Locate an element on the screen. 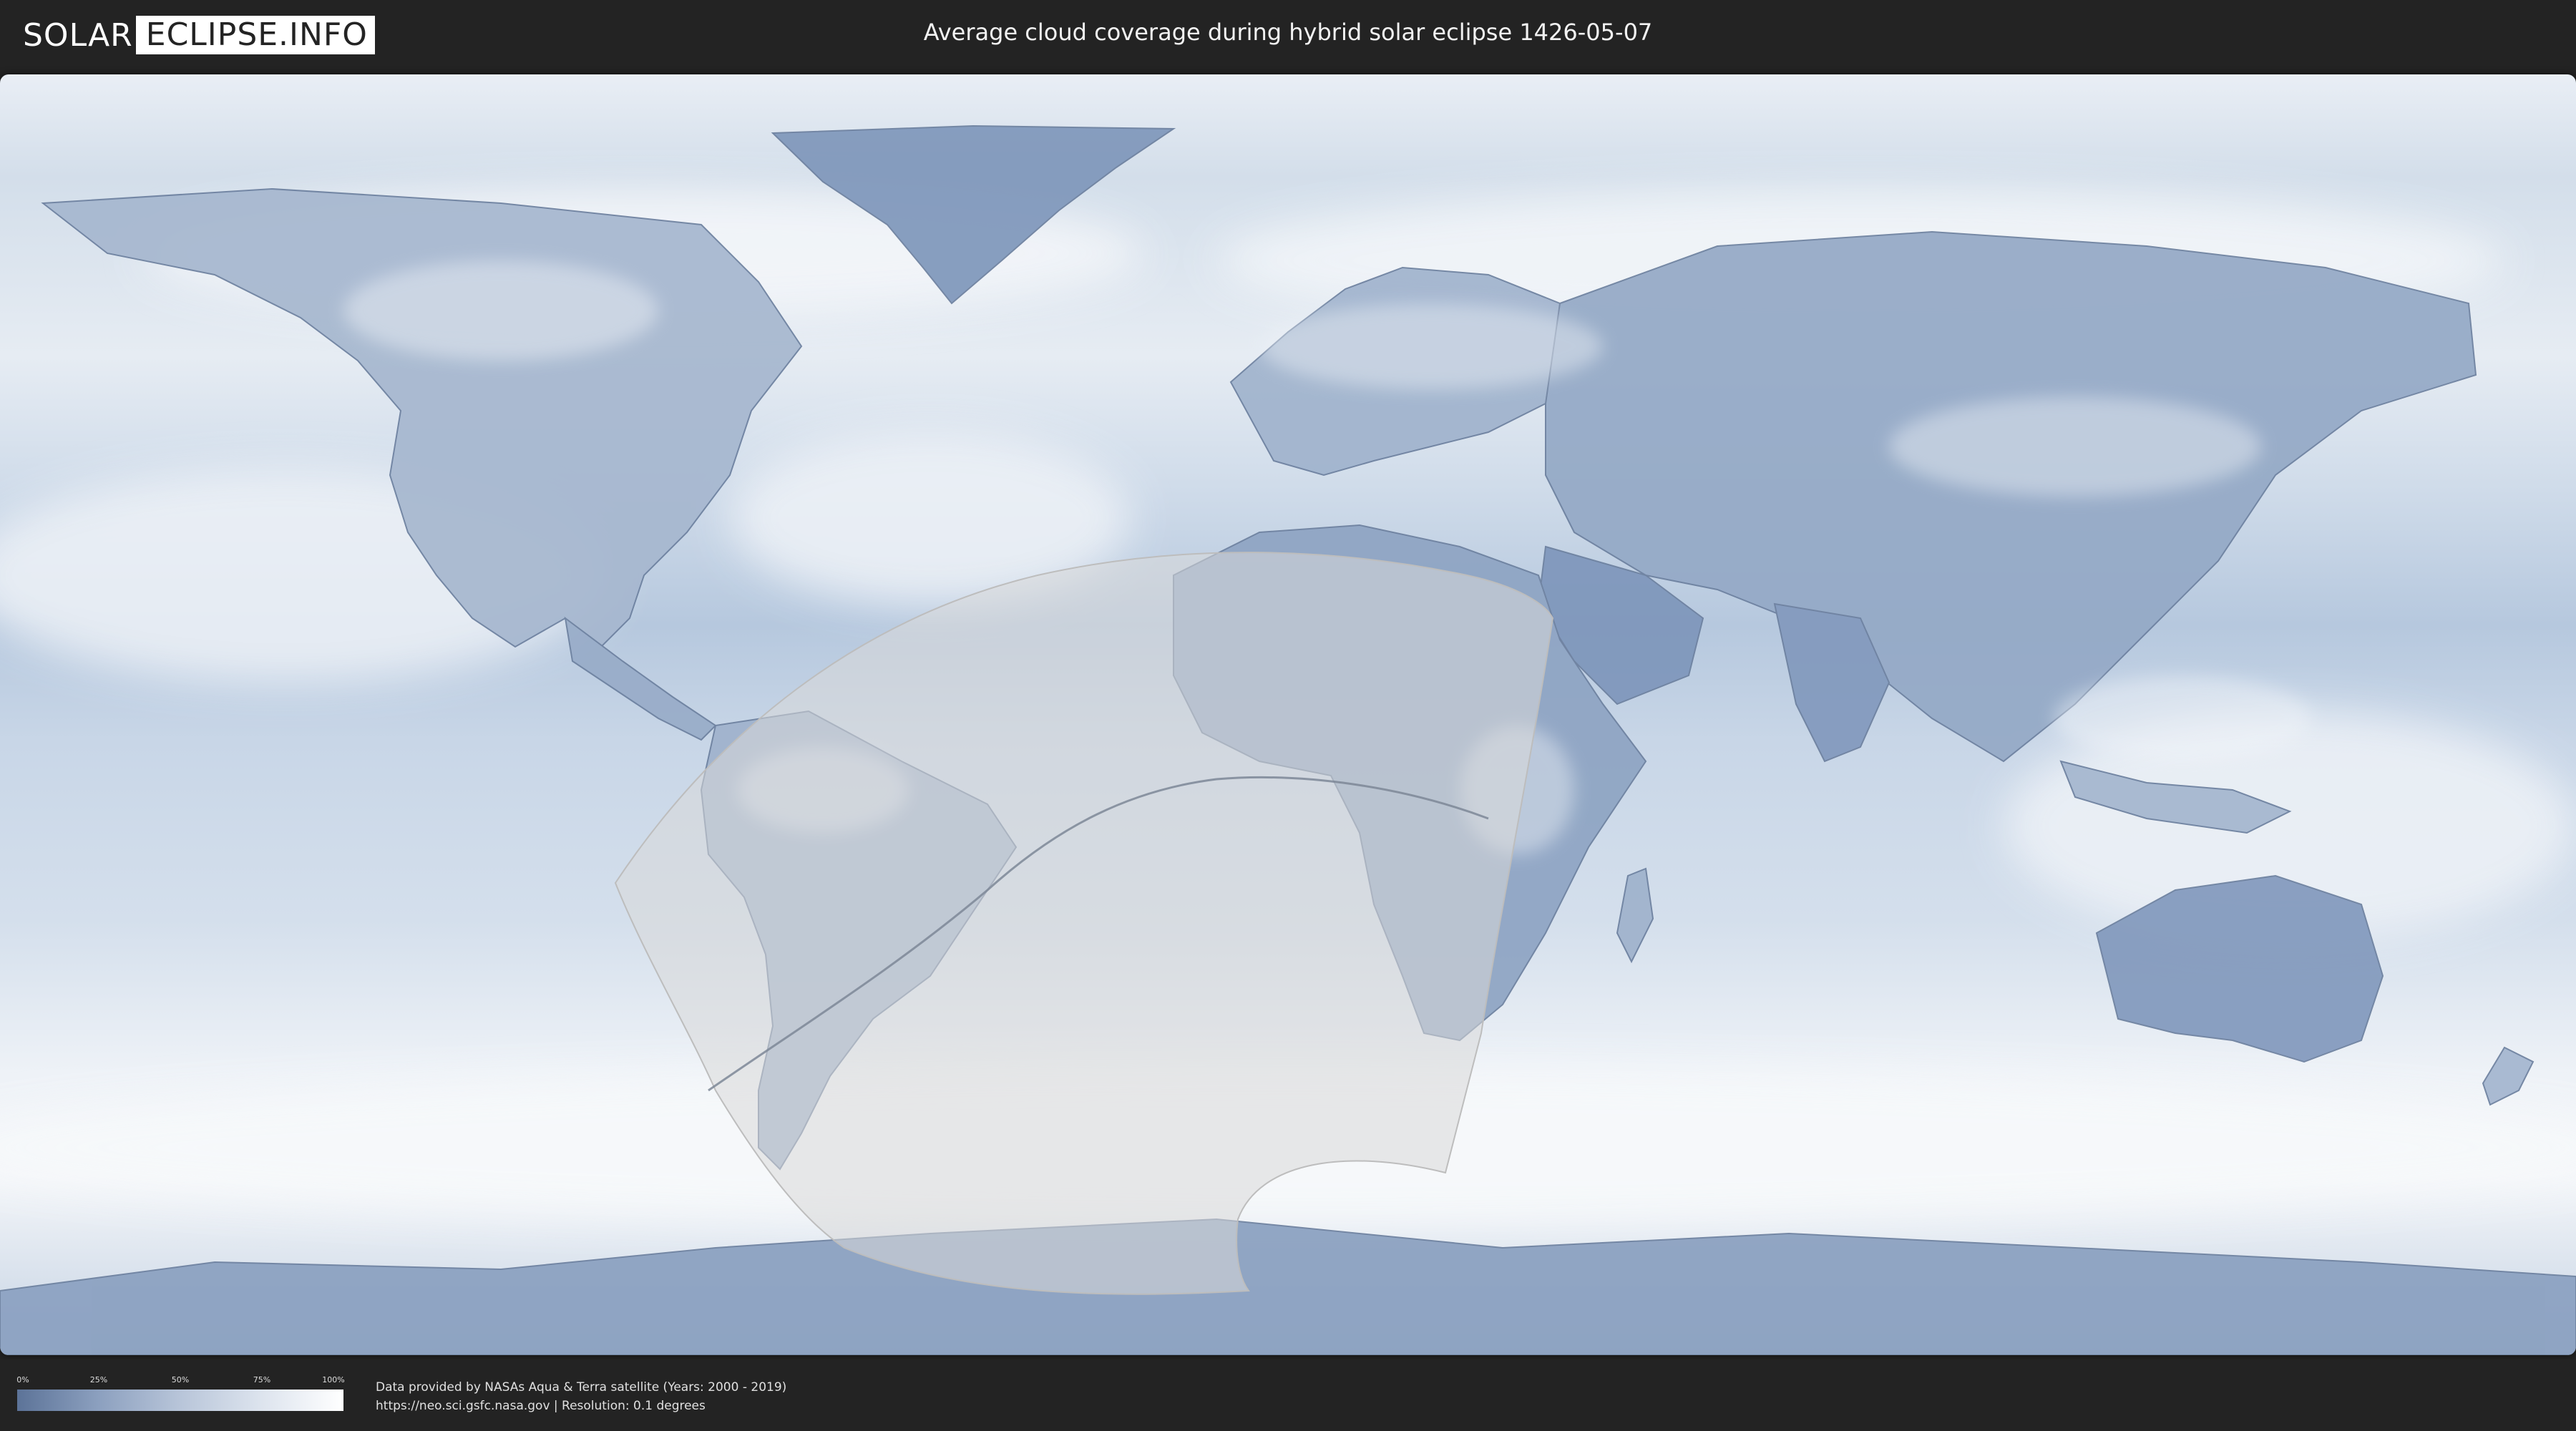 The width and height of the screenshot is (2576, 1431). legend-tick-0: 0% is located at coordinates (22, 1379).